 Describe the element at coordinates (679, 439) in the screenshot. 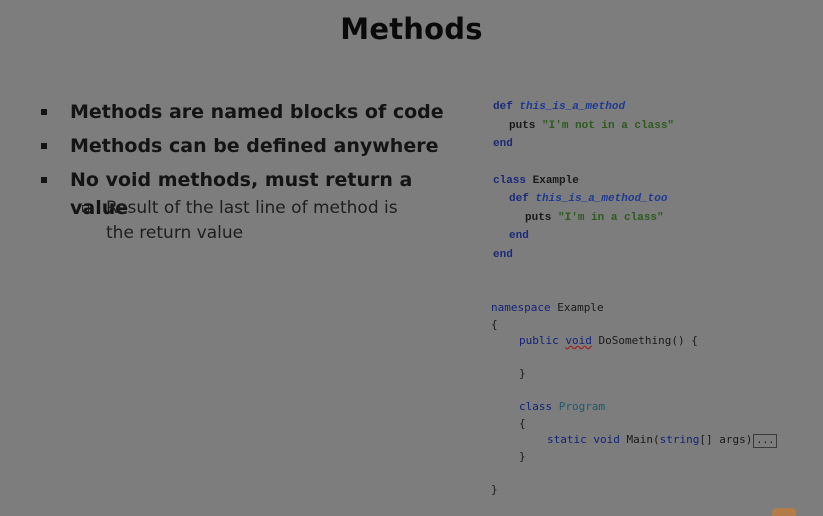

I see `keyword: string` at that location.